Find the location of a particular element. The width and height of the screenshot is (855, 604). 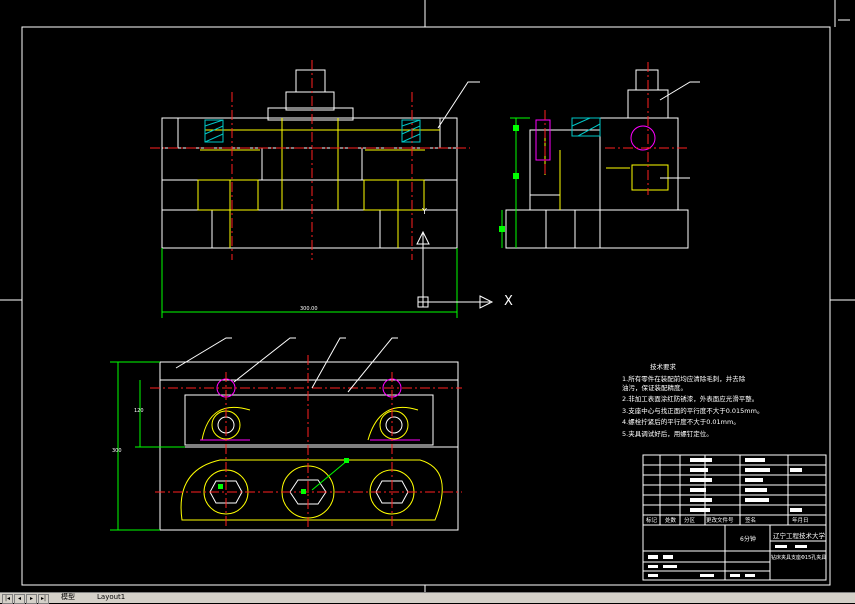

y-axis-label: Y is located at coordinates (424, 211).